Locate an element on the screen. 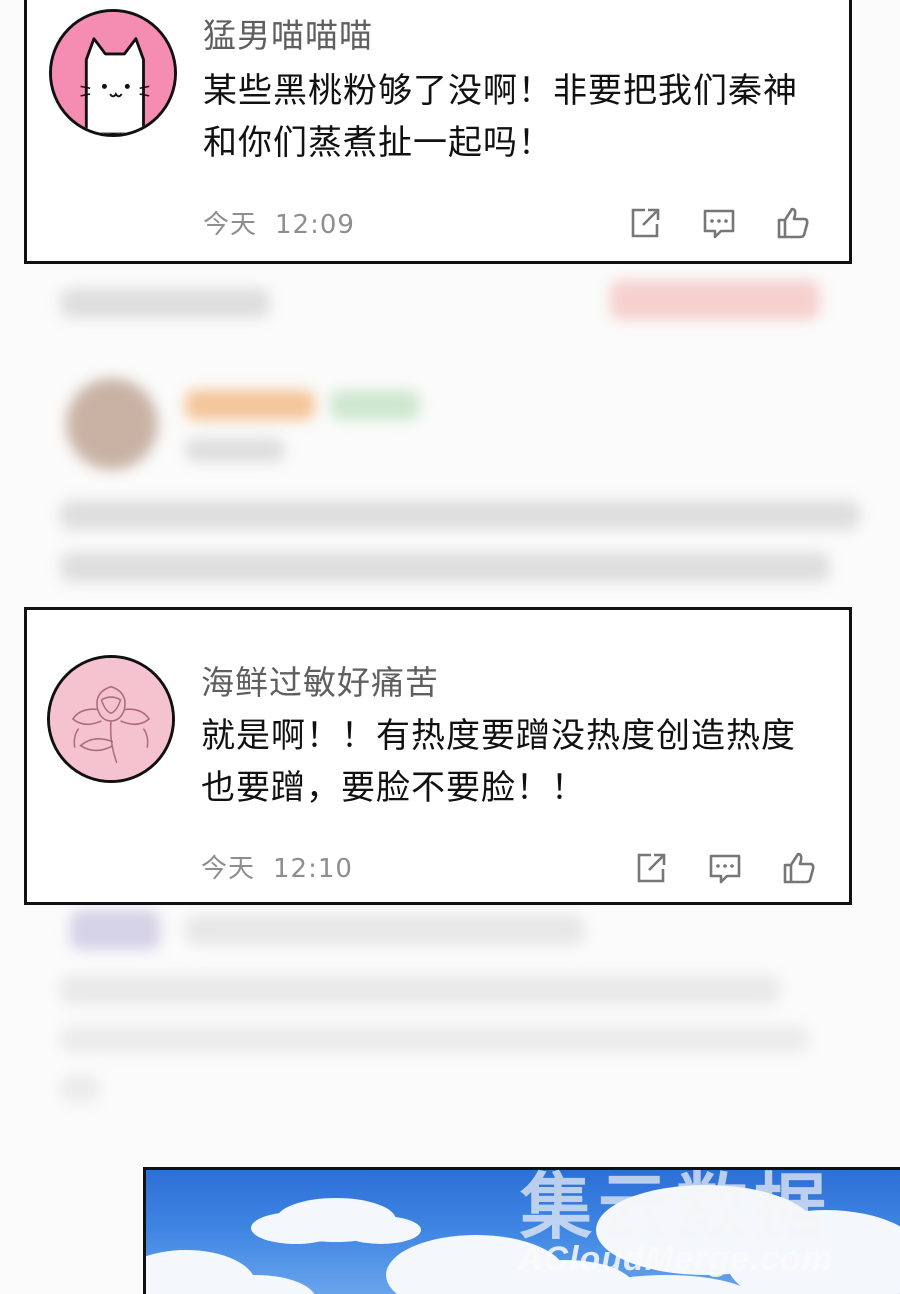 Image resolution: width=900 pixels, height=1294 pixels. comment-meta: 今天 12:10 is located at coordinates (277, 866).